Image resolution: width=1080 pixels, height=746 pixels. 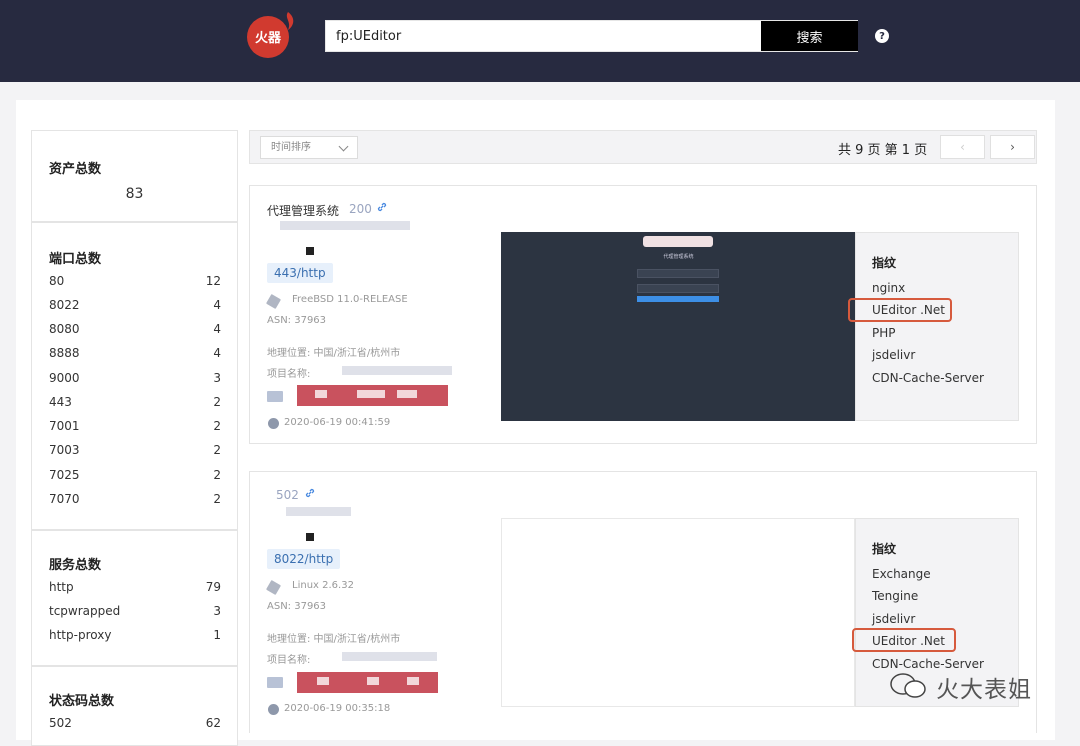 What do you see at coordinates (895, 596) in the screenshot?
I see `fingerprint-item: Tengine` at bounding box center [895, 596].